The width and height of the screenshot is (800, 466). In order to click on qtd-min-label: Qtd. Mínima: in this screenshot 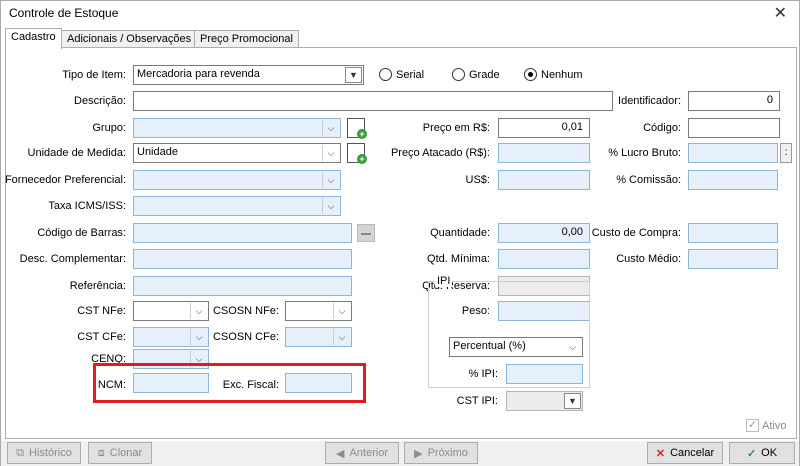, I will do `click(458, 259)`.